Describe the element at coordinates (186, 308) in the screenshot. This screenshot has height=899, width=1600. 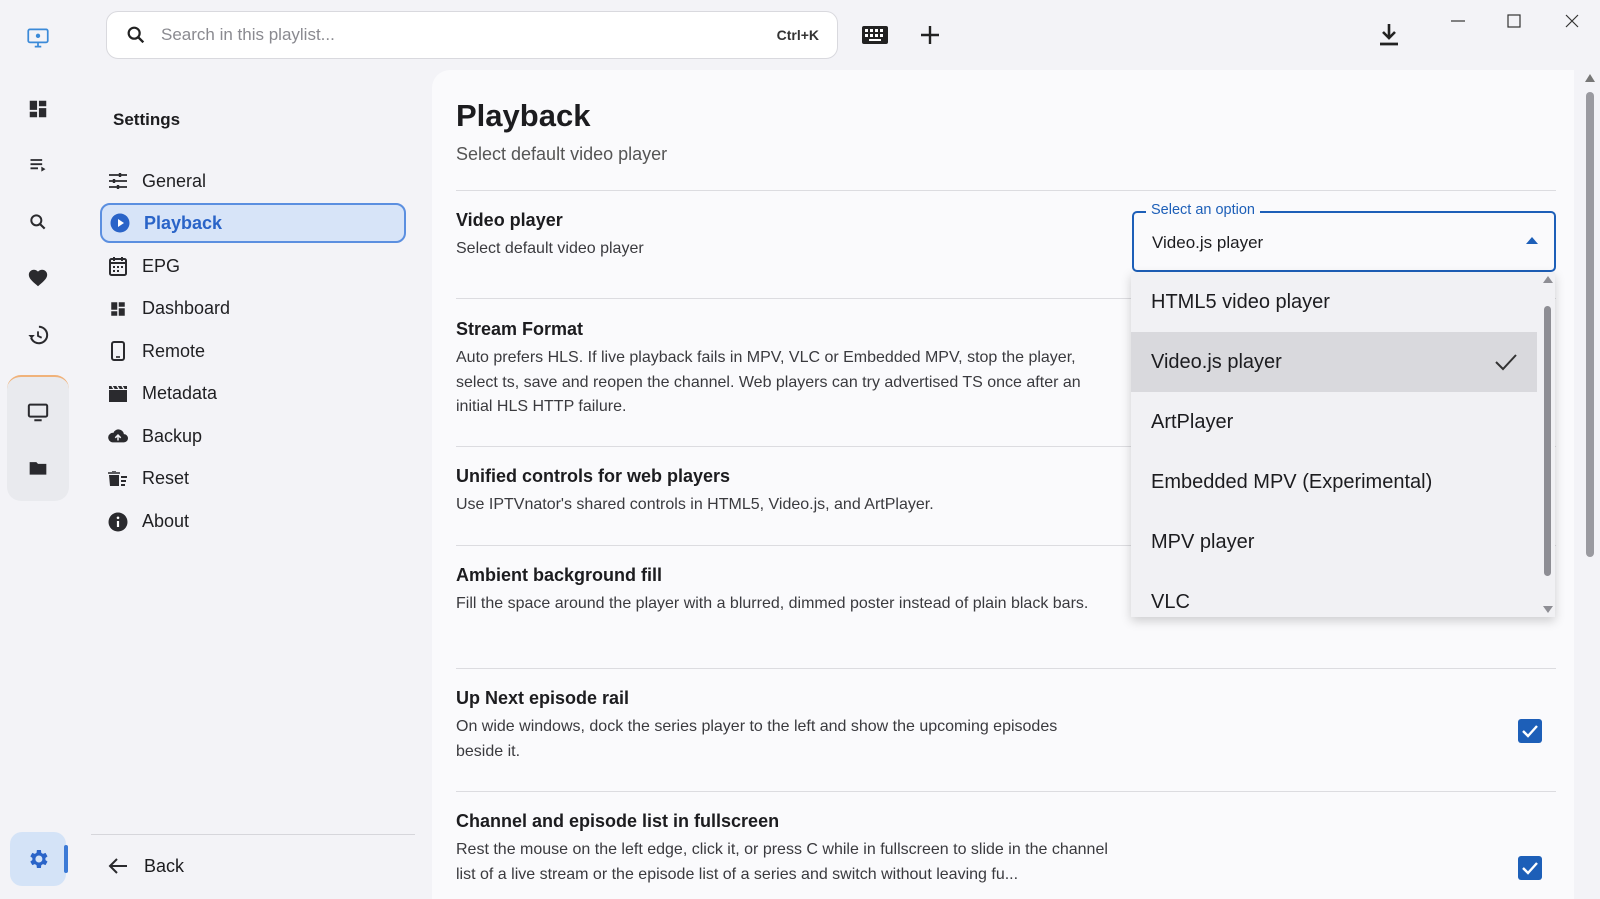
I see `nav-item-label: Dashboard` at that location.